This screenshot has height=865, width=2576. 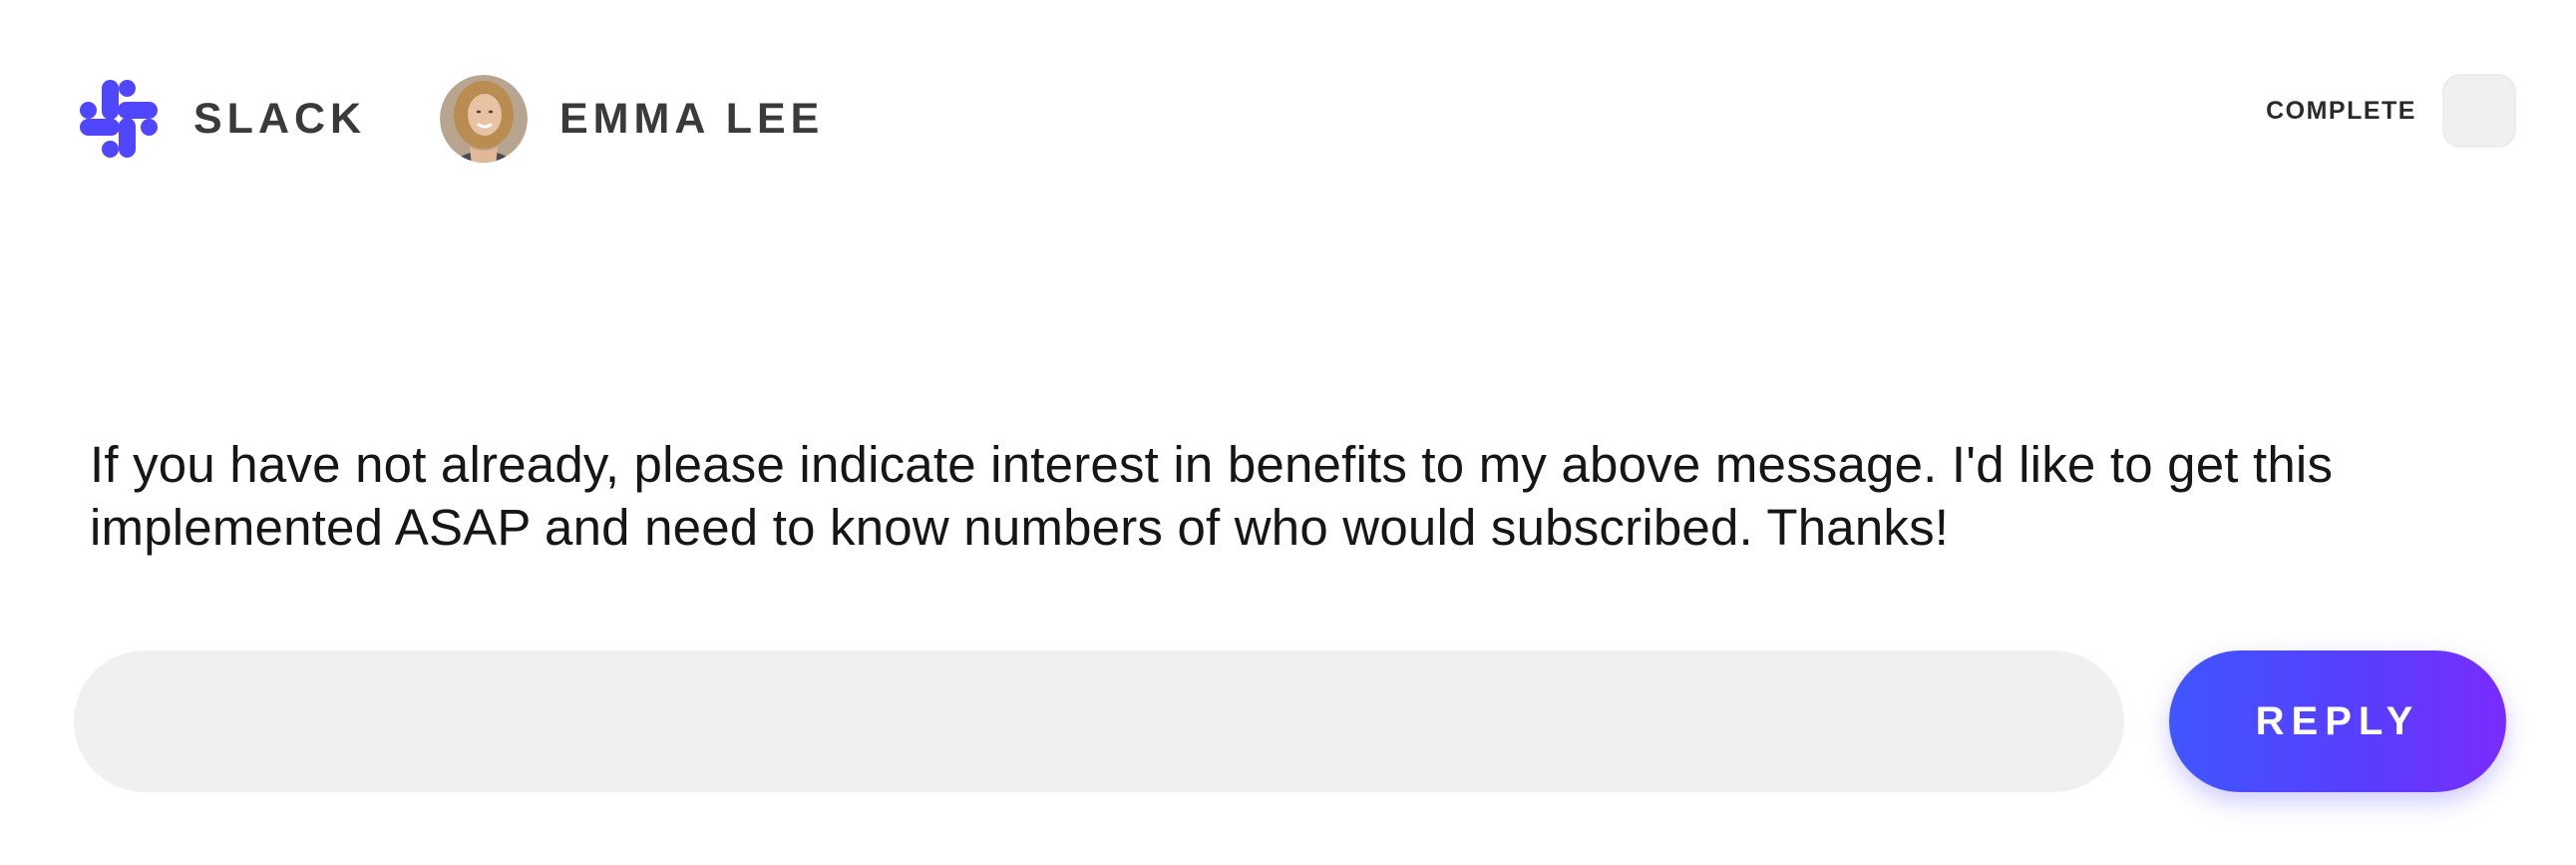 What do you see at coordinates (484, 119) in the screenshot?
I see `avatar` at bounding box center [484, 119].